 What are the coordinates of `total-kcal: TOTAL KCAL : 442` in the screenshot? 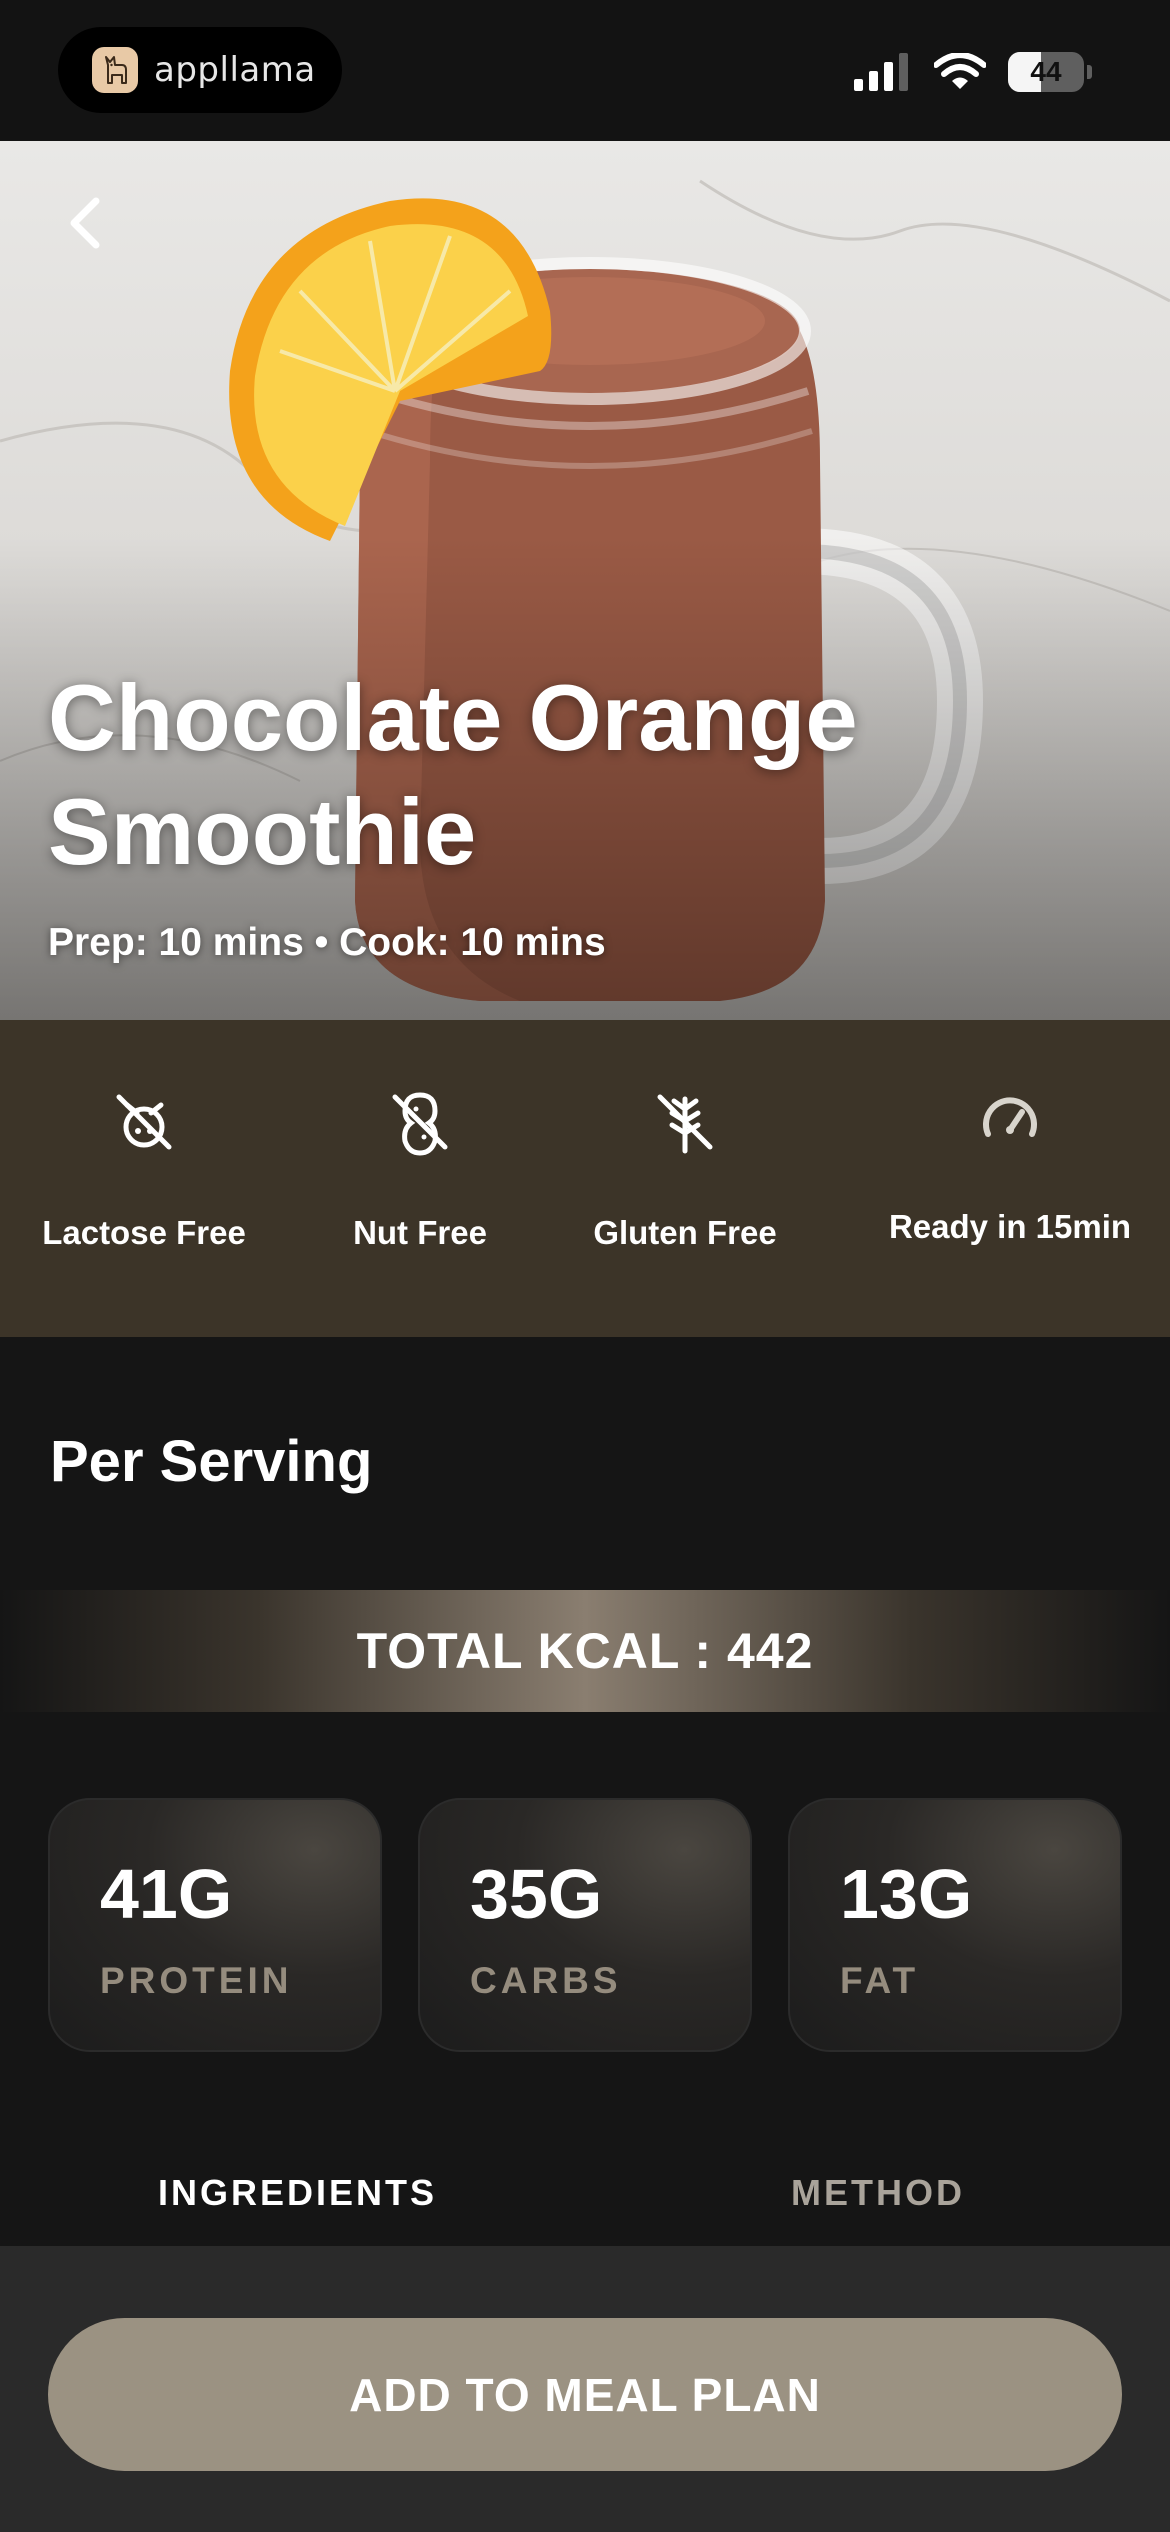 It's located at (585, 1651).